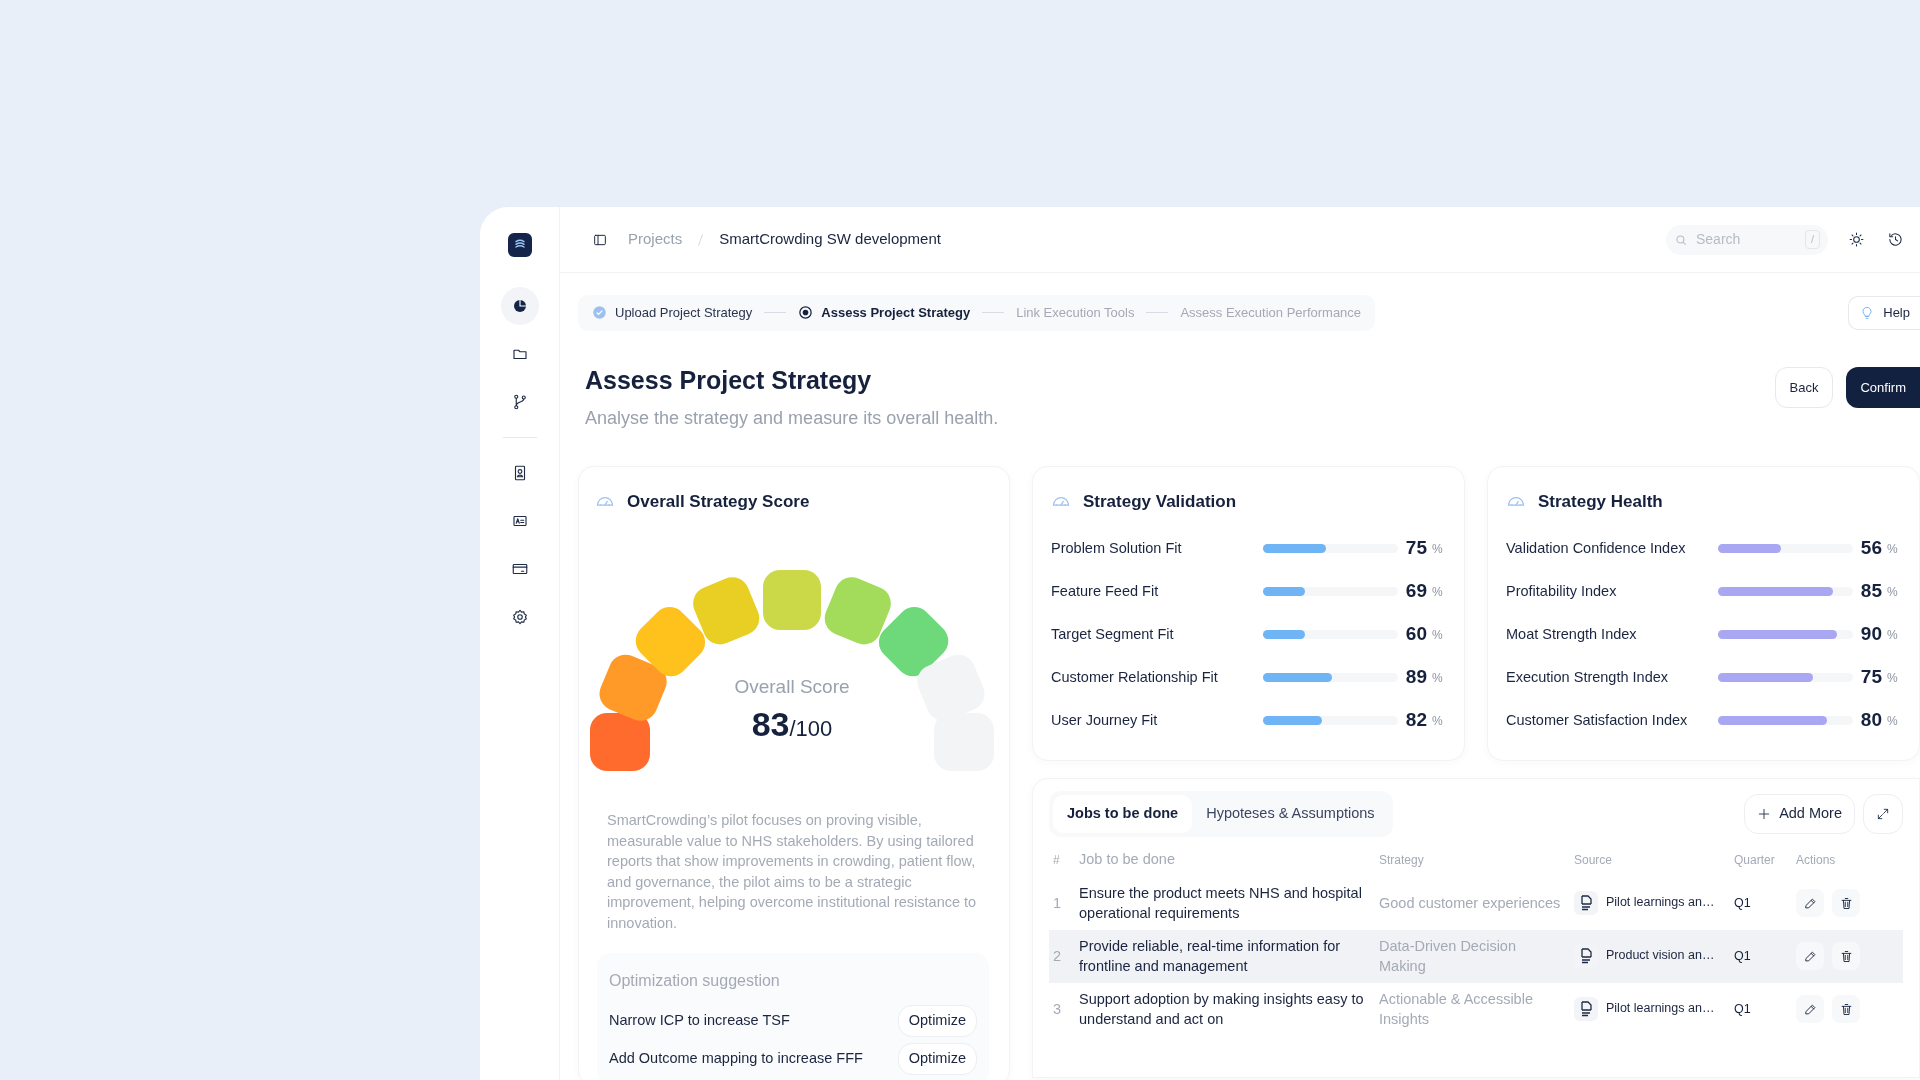 This screenshot has width=1920, height=1080. What do you see at coordinates (1225, 903) in the screenshot?
I see `table-cell: Ensure the product meets NHS and hospital operational requirements` at bounding box center [1225, 903].